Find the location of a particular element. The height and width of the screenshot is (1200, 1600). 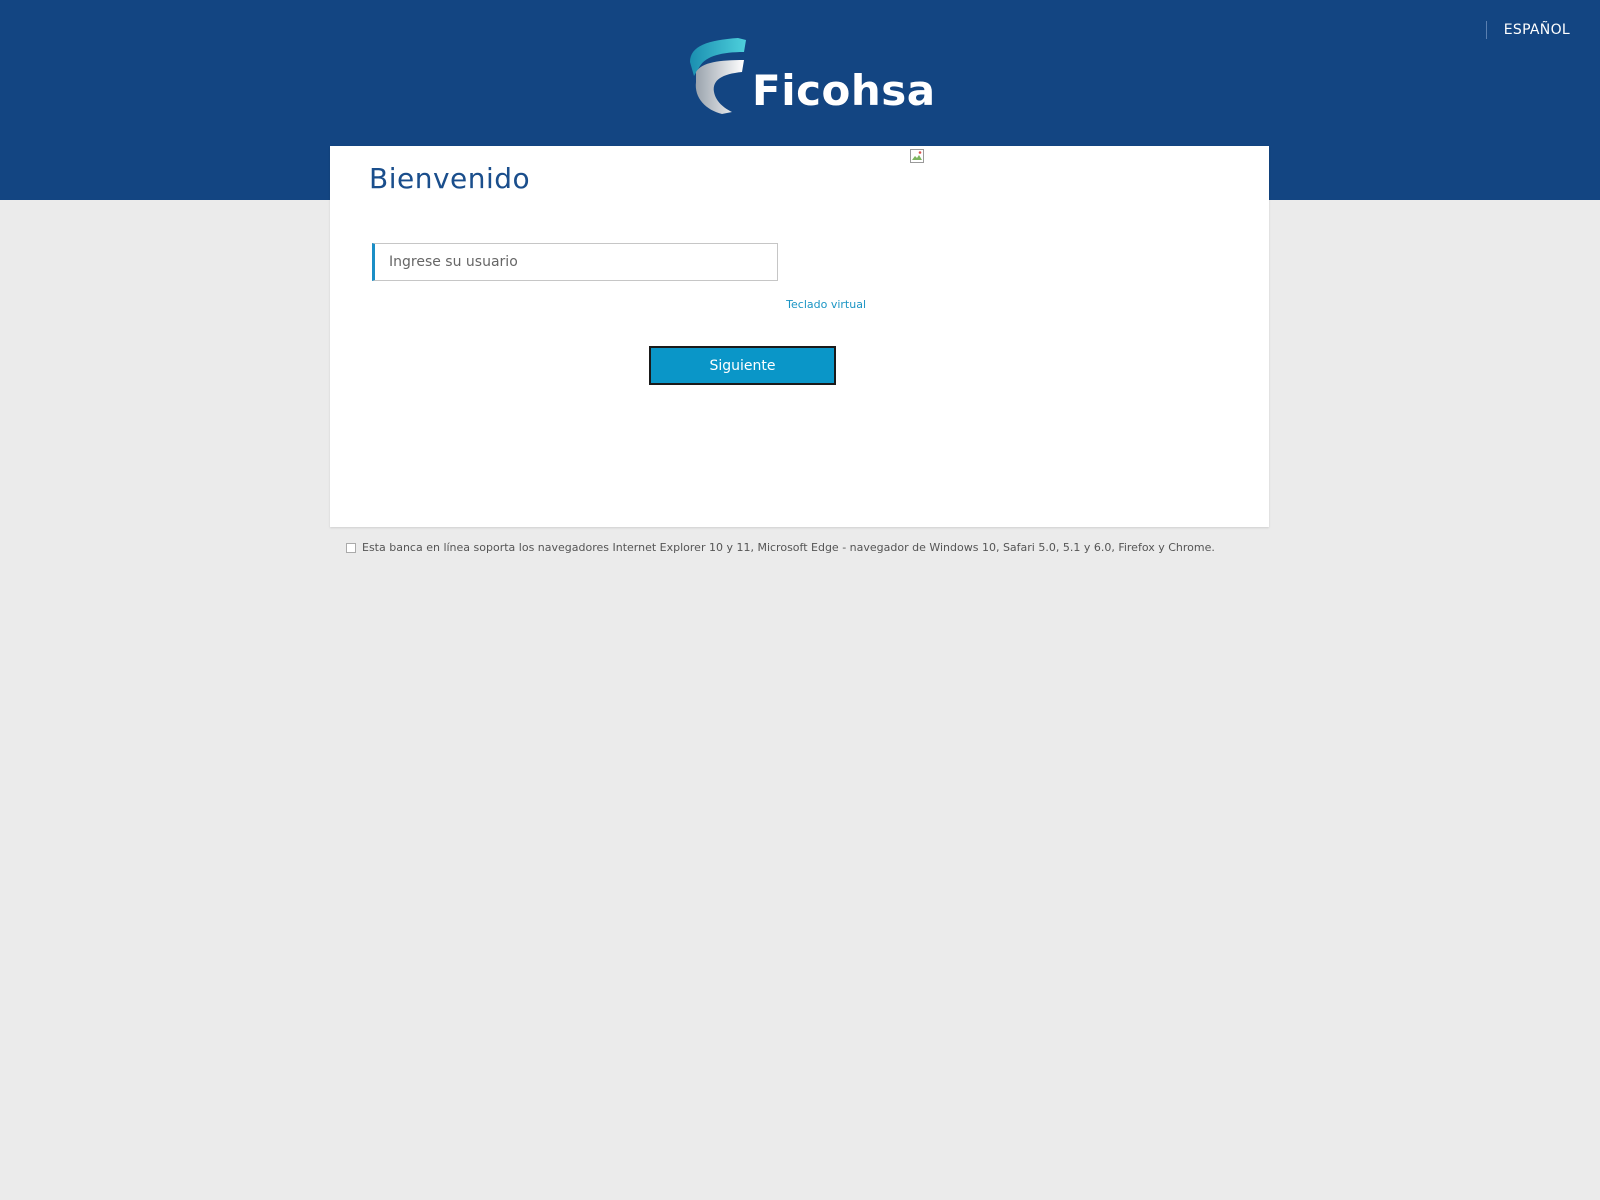

language-switcher: ESPAÑOL is located at coordinates (1527, 30).